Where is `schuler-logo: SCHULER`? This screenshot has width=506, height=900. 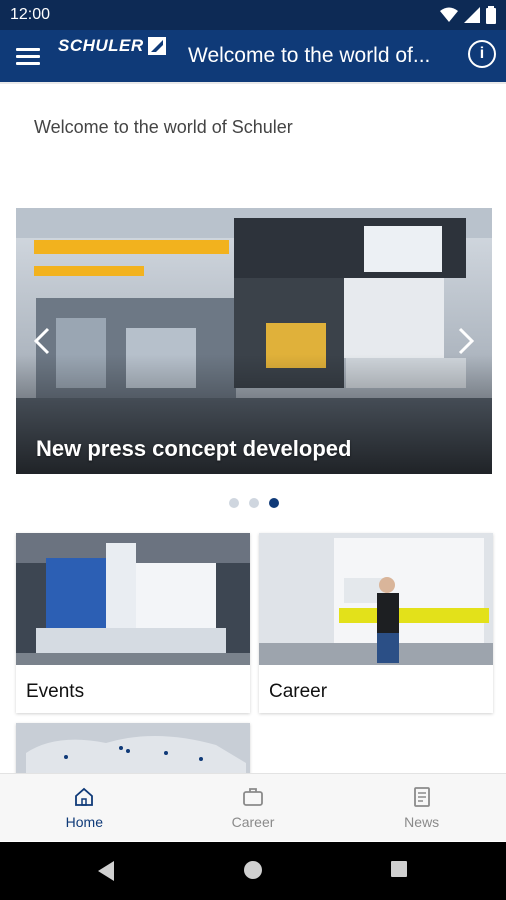 schuler-logo: SCHULER is located at coordinates (112, 46).